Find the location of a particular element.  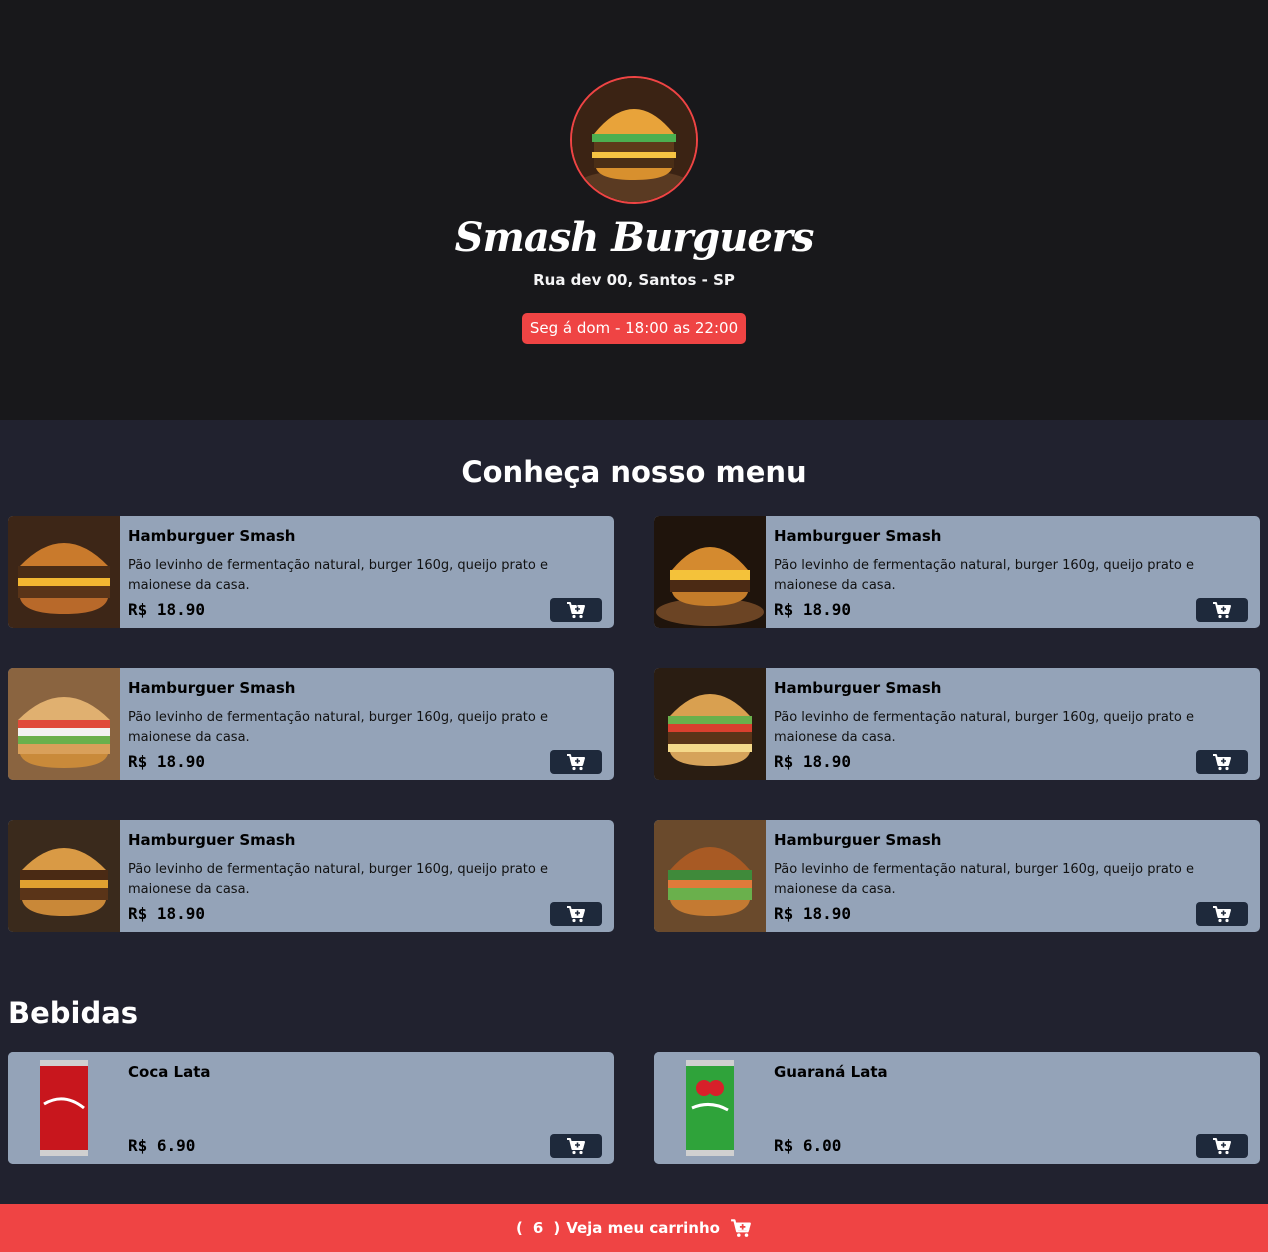

item-name: Guaraná Lata is located at coordinates (831, 1072).